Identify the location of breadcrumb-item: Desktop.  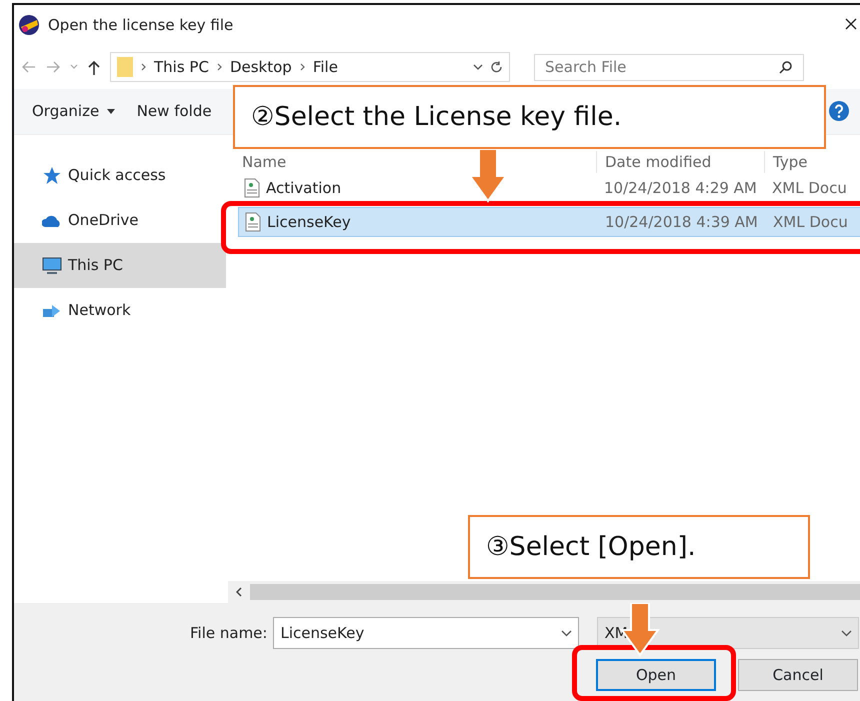
(261, 67).